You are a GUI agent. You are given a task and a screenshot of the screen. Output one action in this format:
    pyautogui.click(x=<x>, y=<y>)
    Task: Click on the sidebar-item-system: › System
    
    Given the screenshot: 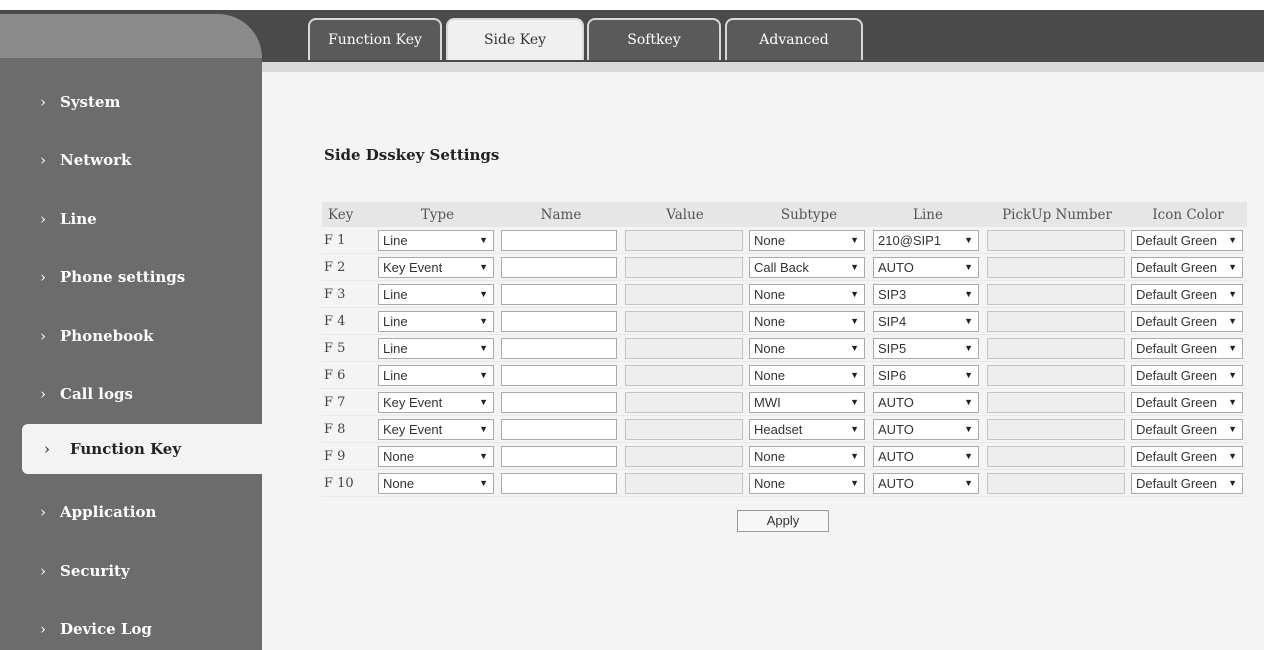 What is the action you would take?
    pyautogui.click(x=142, y=102)
    